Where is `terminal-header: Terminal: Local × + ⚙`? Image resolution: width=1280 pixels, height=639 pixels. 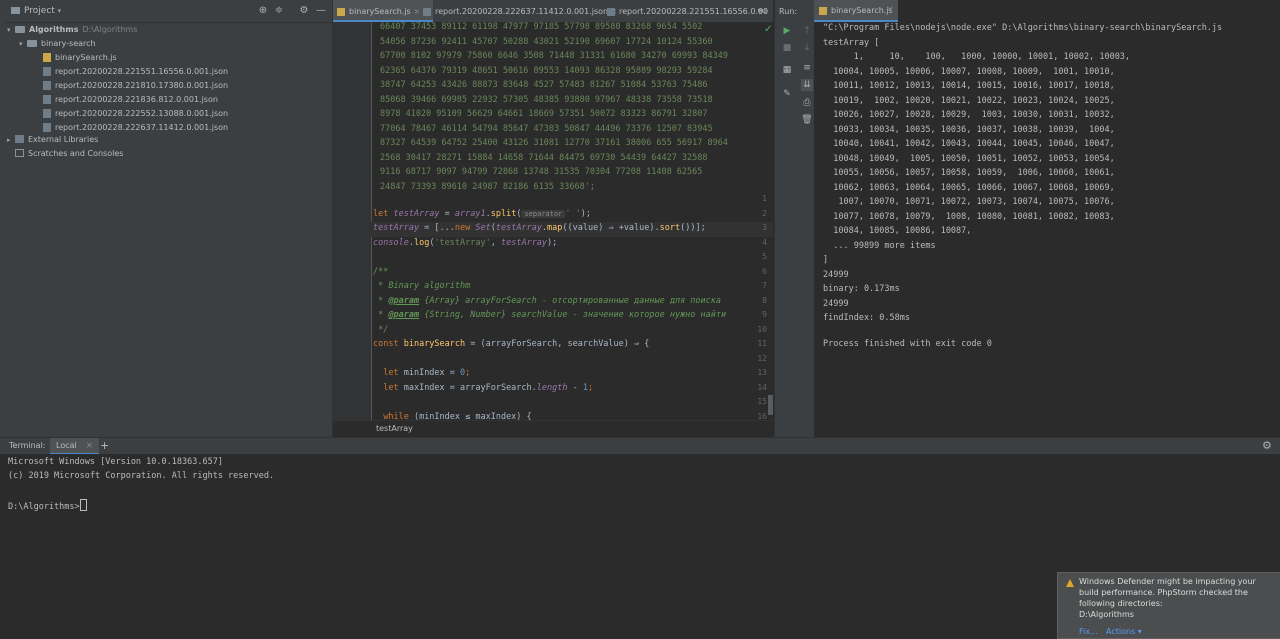
terminal-header: Terminal: Local × + ⚙ is located at coordinates (640, 446).